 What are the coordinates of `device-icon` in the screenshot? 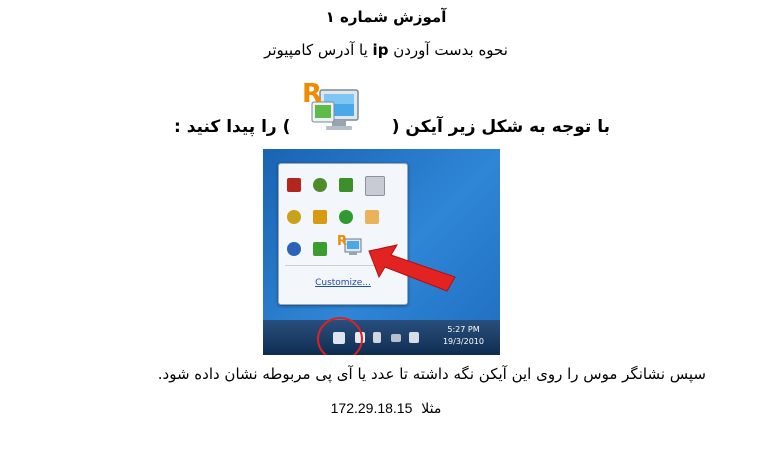 It's located at (377, 337).